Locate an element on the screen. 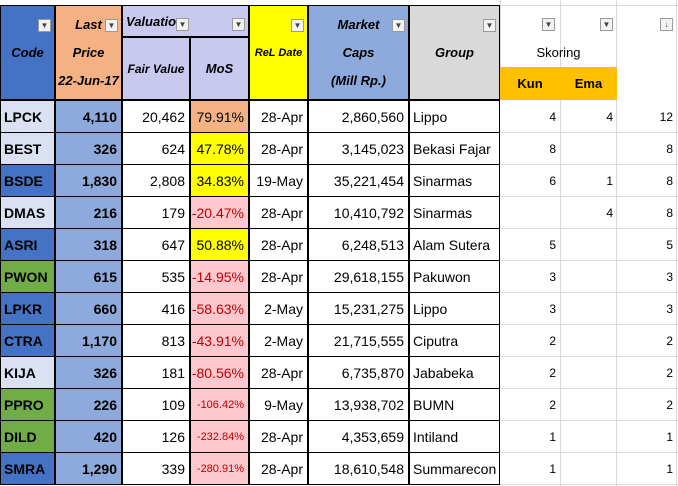 This screenshot has width=678, height=486. cell-mos: -232.84% is located at coordinates (219, 436).